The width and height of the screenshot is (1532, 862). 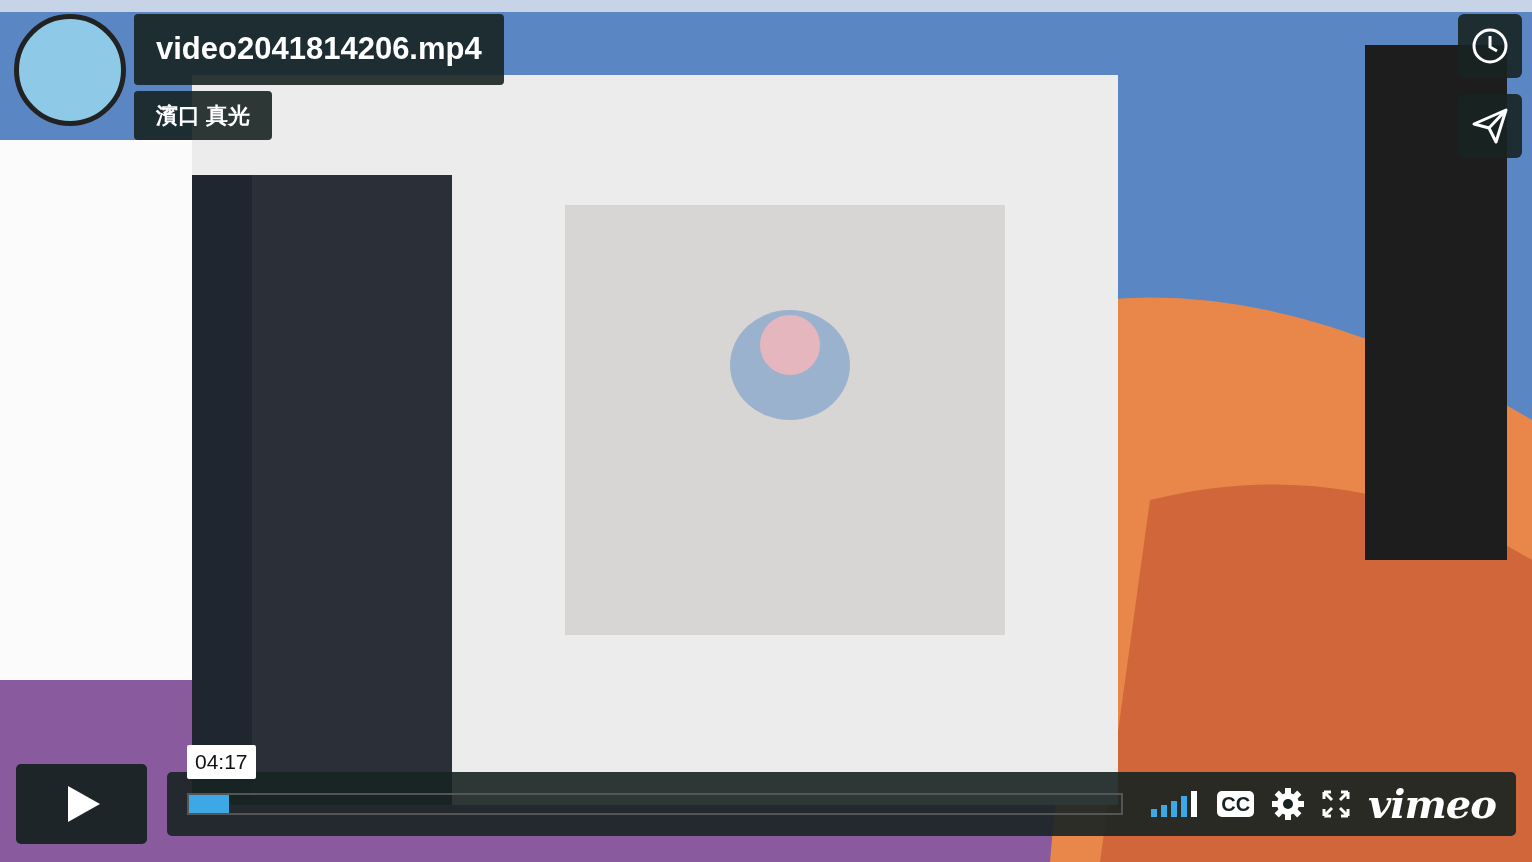 I want to click on video-title: video2041814206.mp4, so click(x=319, y=49).